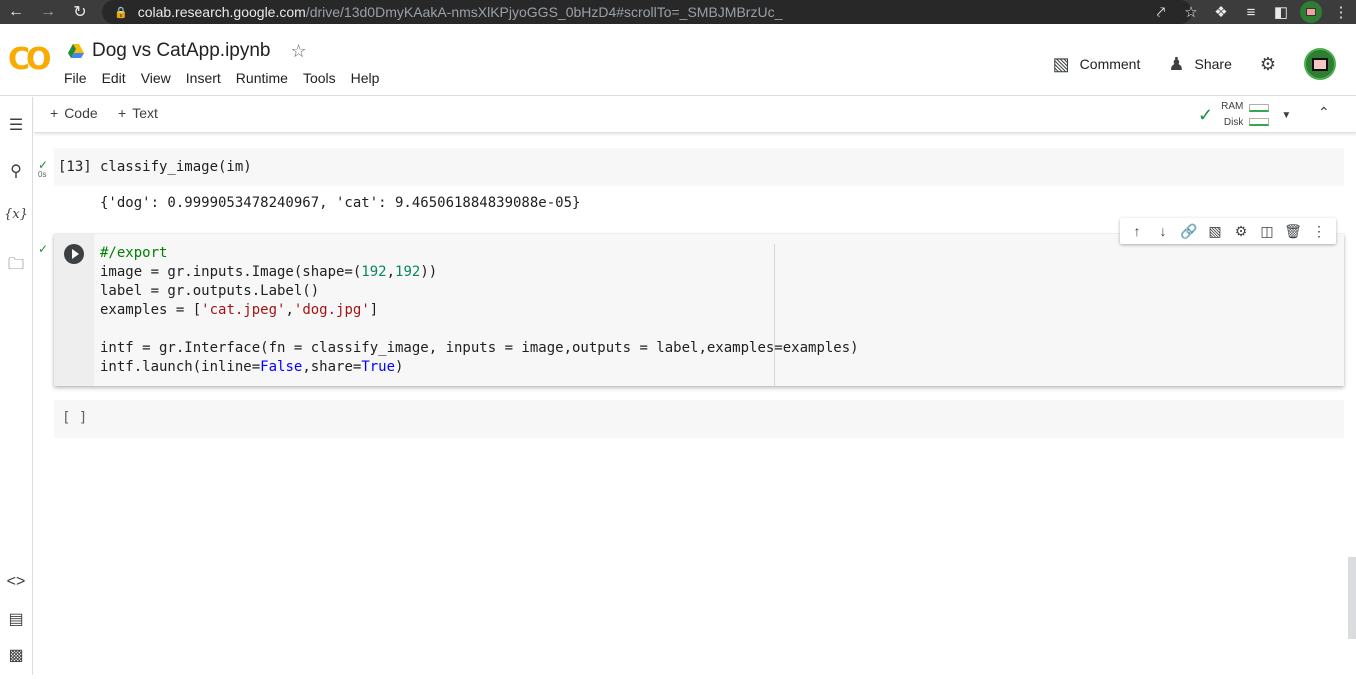 This screenshot has width=1356, height=679. Describe the element at coordinates (16, 12) in the screenshot. I see `back-icon: ←` at that location.